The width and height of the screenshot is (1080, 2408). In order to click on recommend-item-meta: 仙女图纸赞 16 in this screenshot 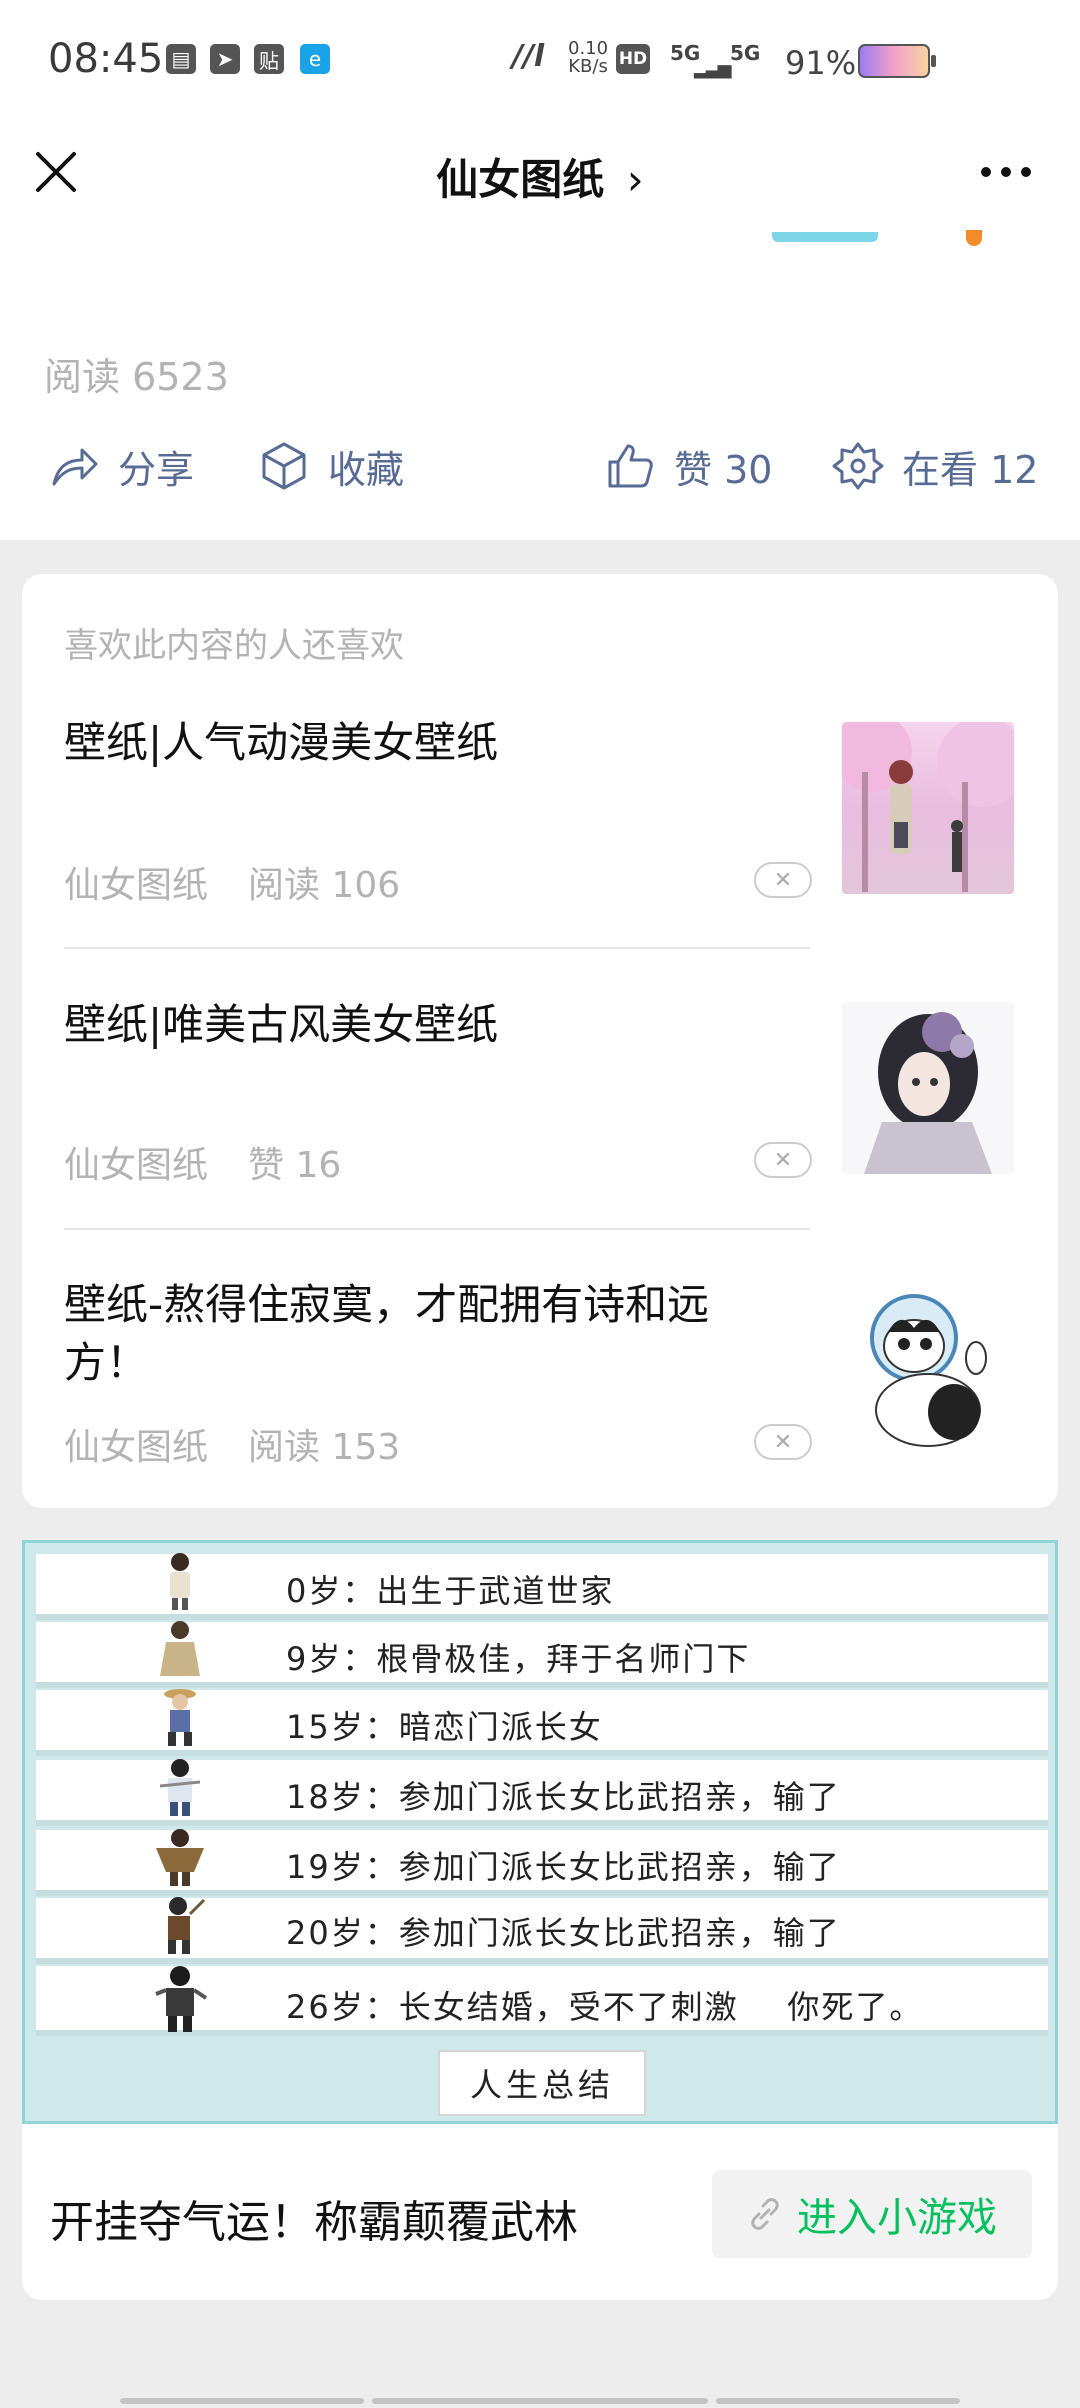, I will do `click(202, 1162)`.